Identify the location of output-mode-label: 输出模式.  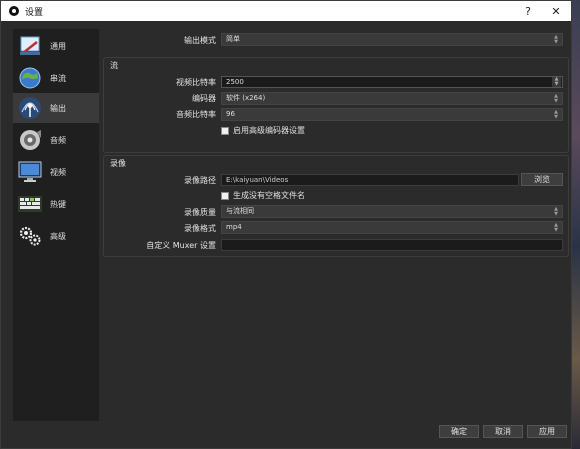
(200, 40).